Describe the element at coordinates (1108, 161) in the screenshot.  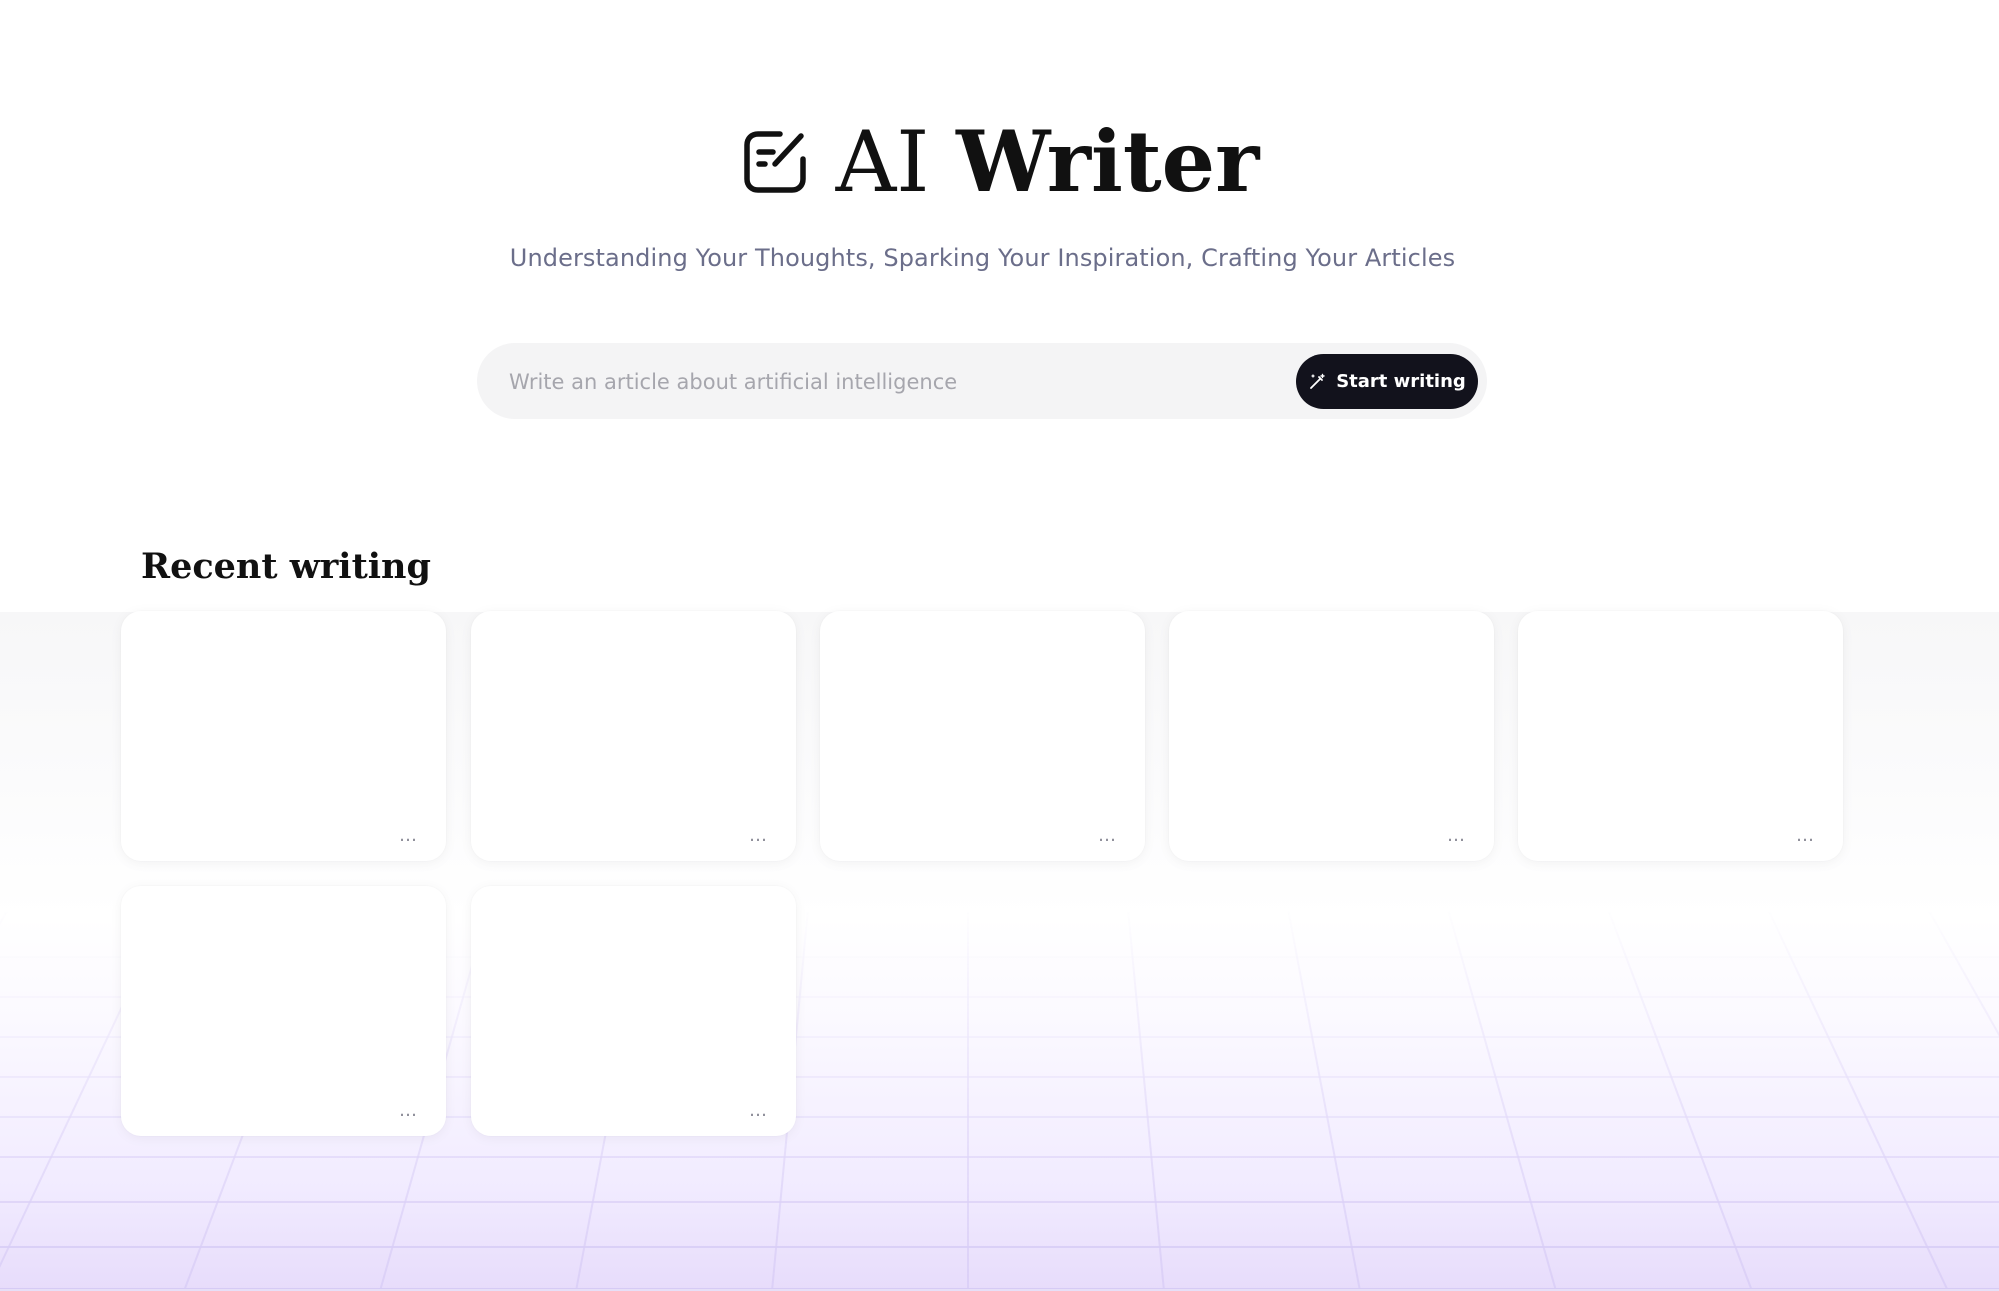
I see `app-title-writer: Writer` at that location.